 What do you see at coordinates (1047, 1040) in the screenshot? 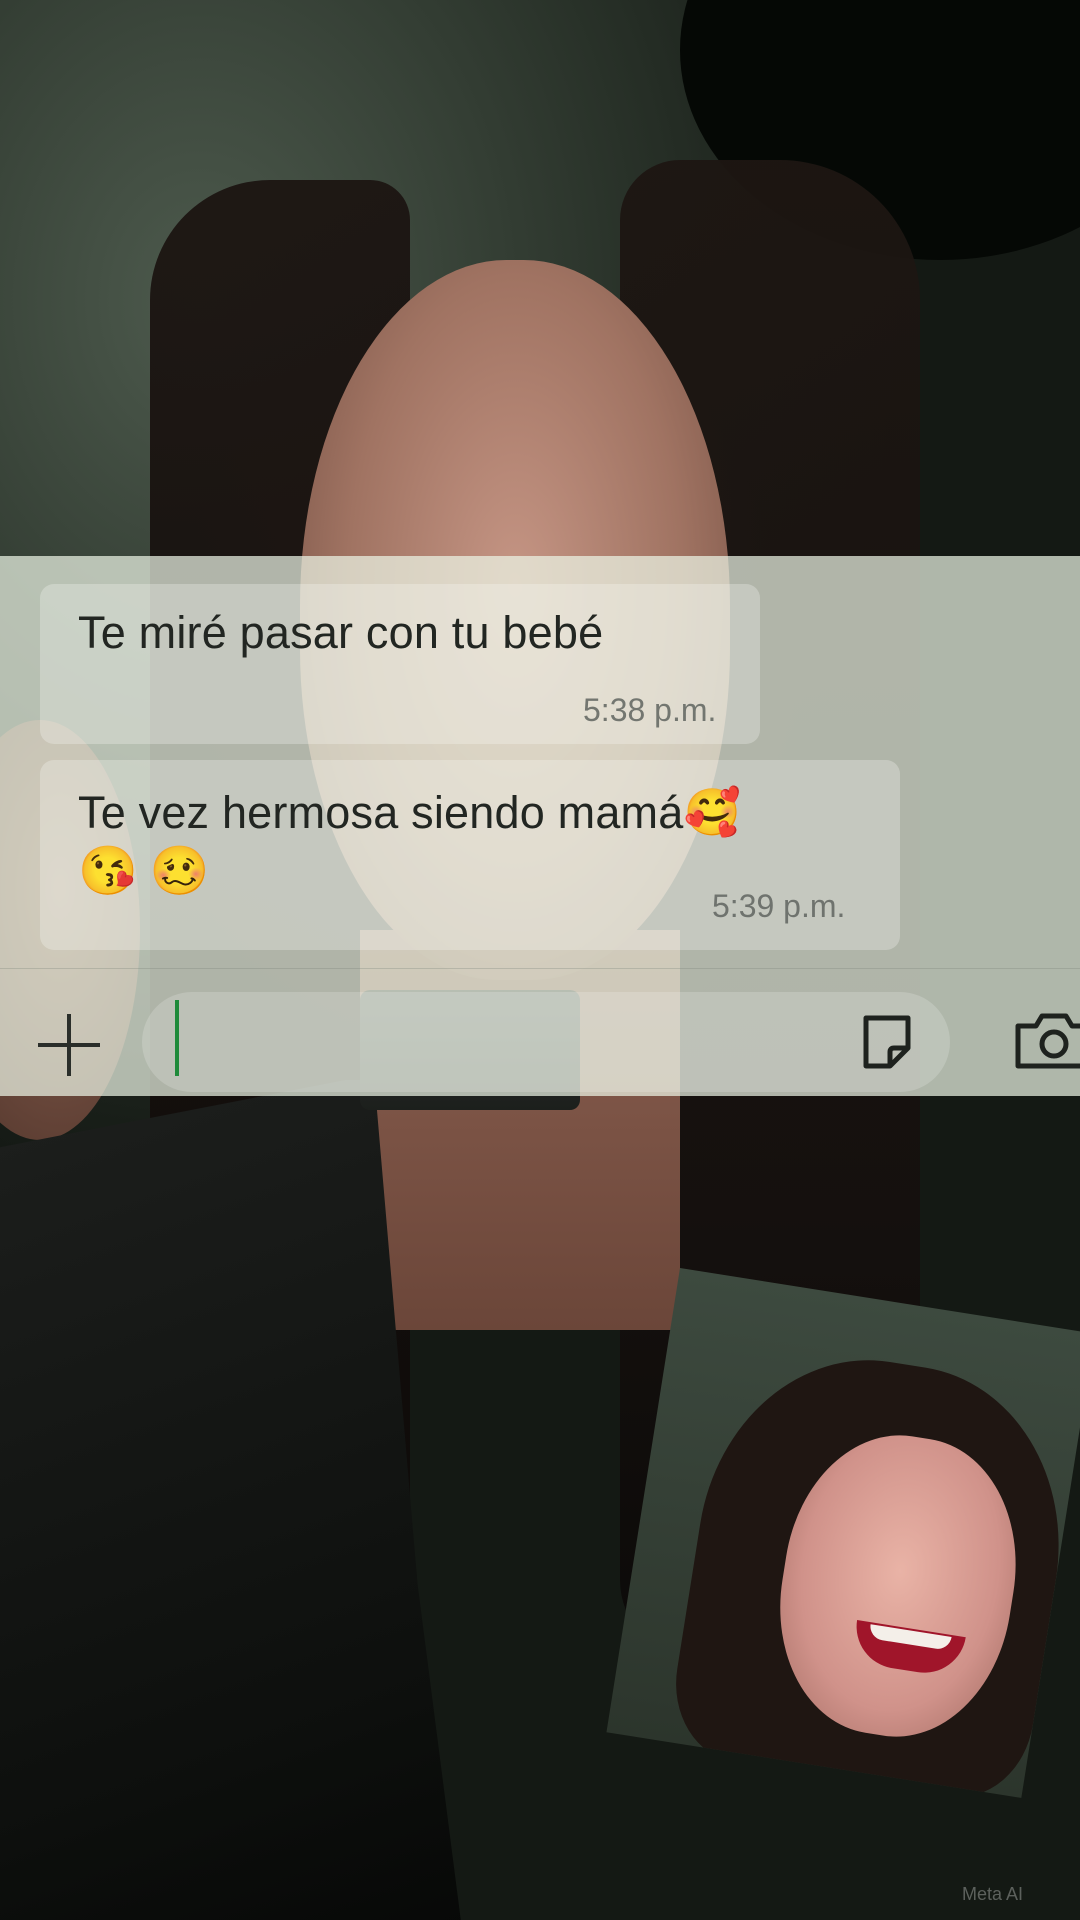
I see `camera-icon` at bounding box center [1047, 1040].